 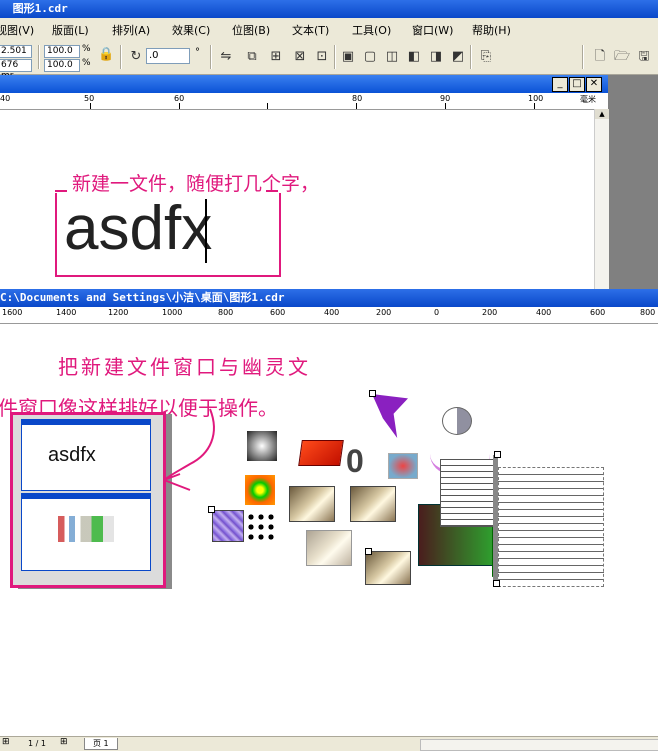 What do you see at coordinates (491, 30) in the screenshot?
I see `menu-help: 帮助(H)` at bounding box center [491, 30].